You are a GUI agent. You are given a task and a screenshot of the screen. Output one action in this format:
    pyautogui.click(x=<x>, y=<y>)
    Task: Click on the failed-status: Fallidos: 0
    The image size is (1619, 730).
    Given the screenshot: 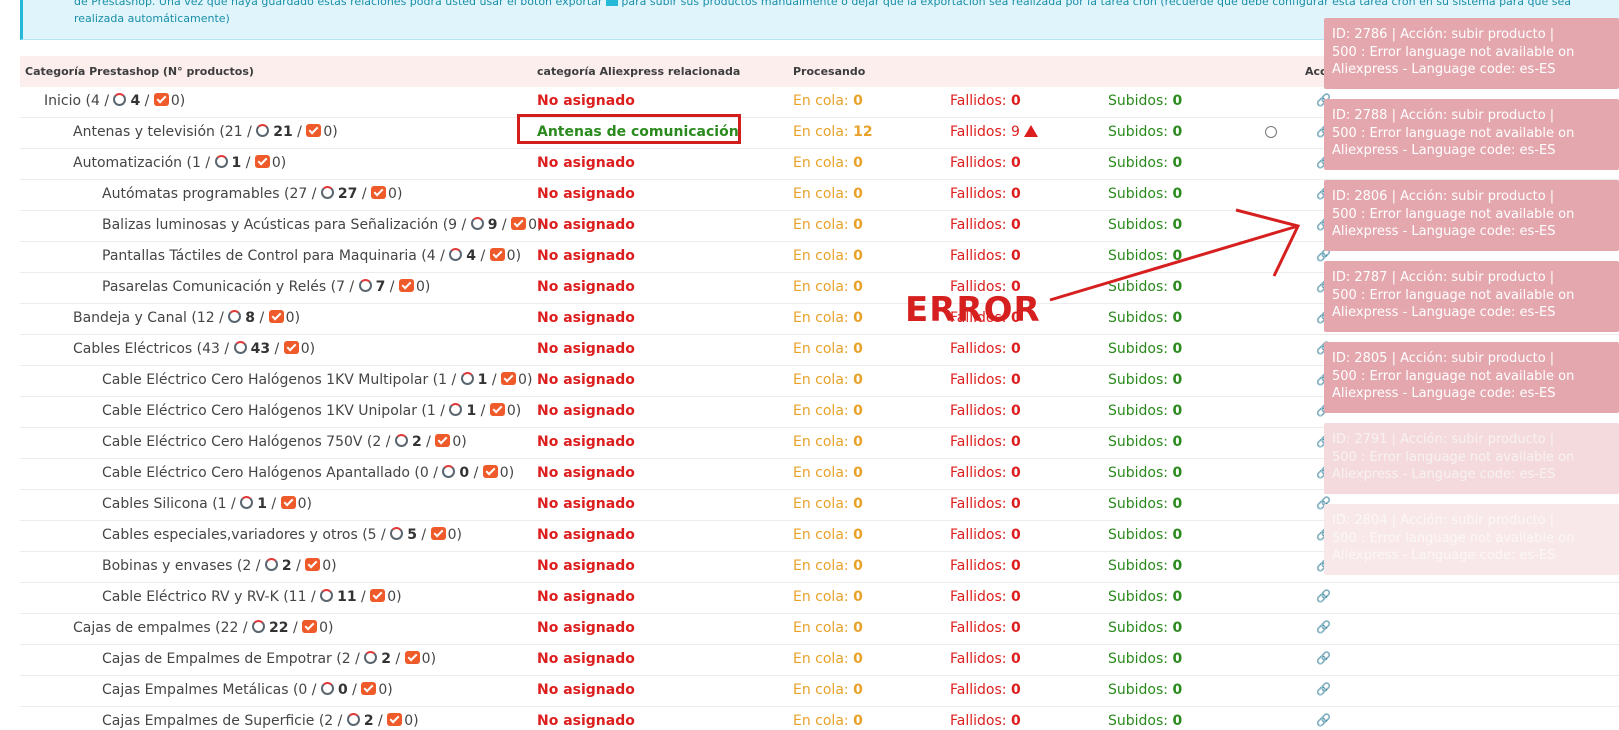 What is the action you would take?
    pyautogui.click(x=985, y=566)
    